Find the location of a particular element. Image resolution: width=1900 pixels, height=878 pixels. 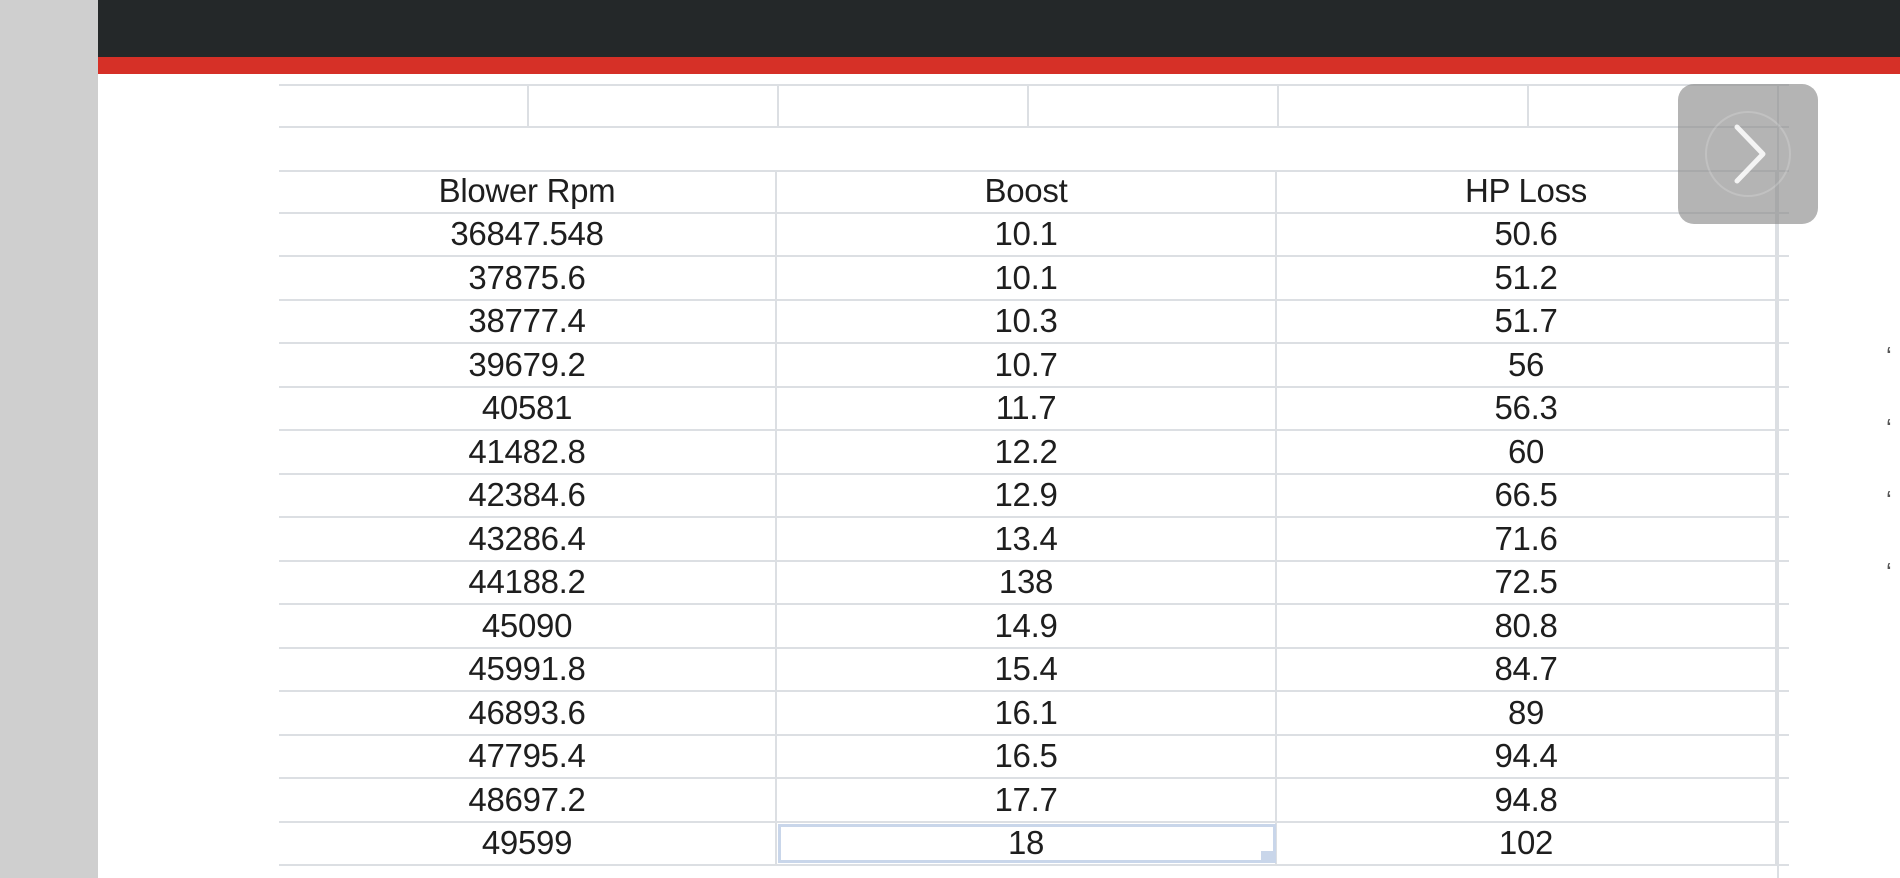

cell-hp-loss: 60 is located at coordinates (1527, 452).